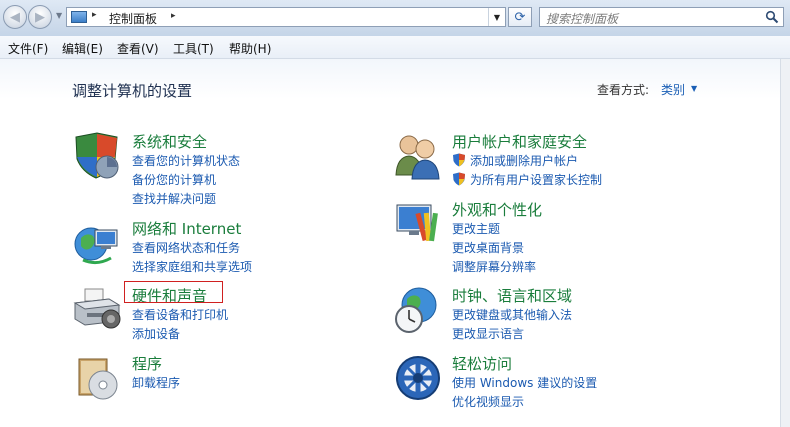  Describe the element at coordinates (512, 314) in the screenshot. I see `link-change-input-method: 更改键盘或其他输入法` at that location.